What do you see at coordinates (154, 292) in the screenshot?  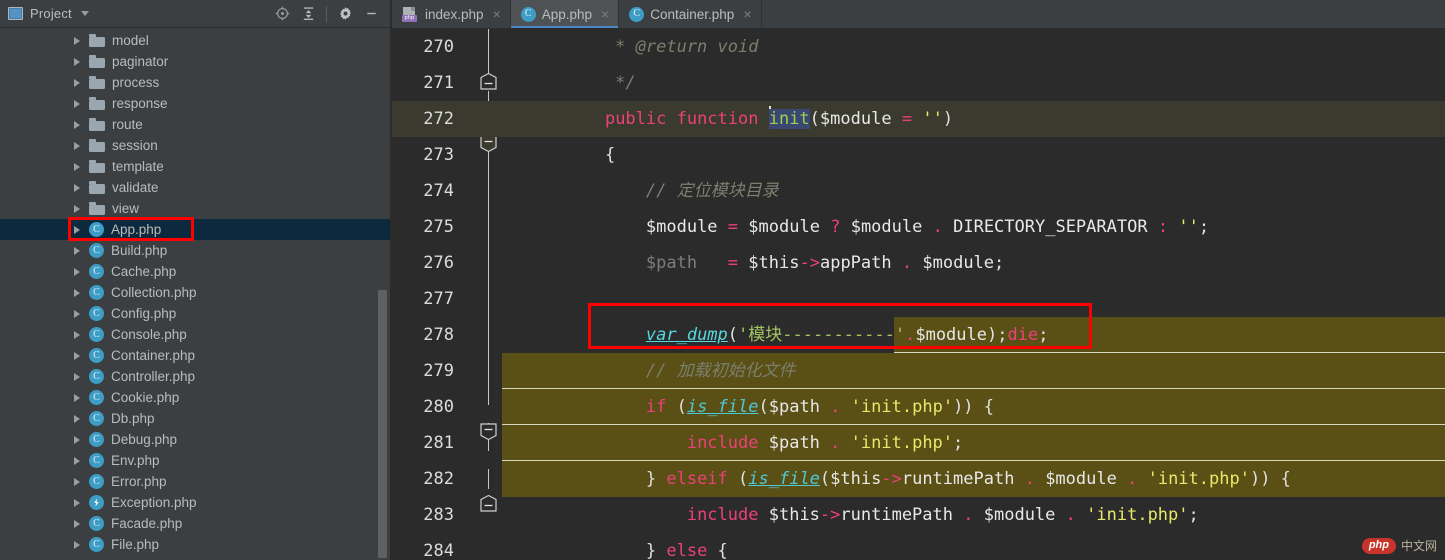 I see `tree-item-label: Collection.php` at bounding box center [154, 292].